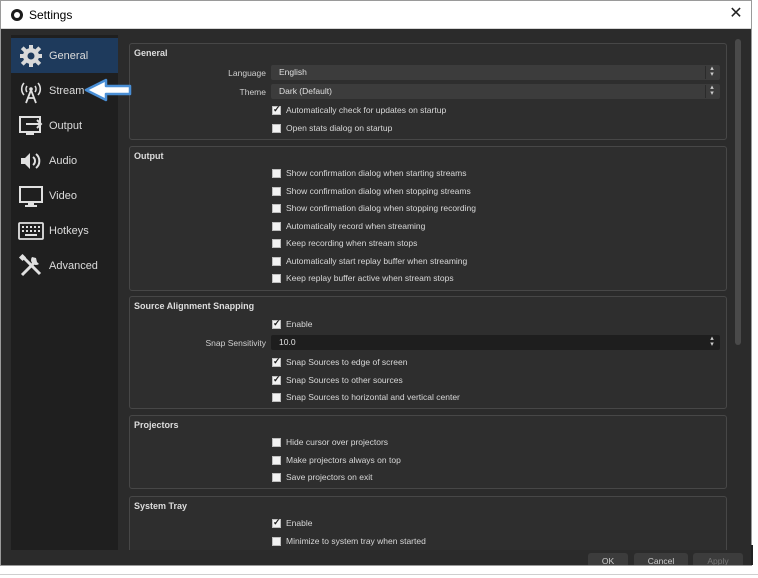 This screenshot has width=758, height=578. I want to click on sidebar-item-label: Output, so click(66, 125).